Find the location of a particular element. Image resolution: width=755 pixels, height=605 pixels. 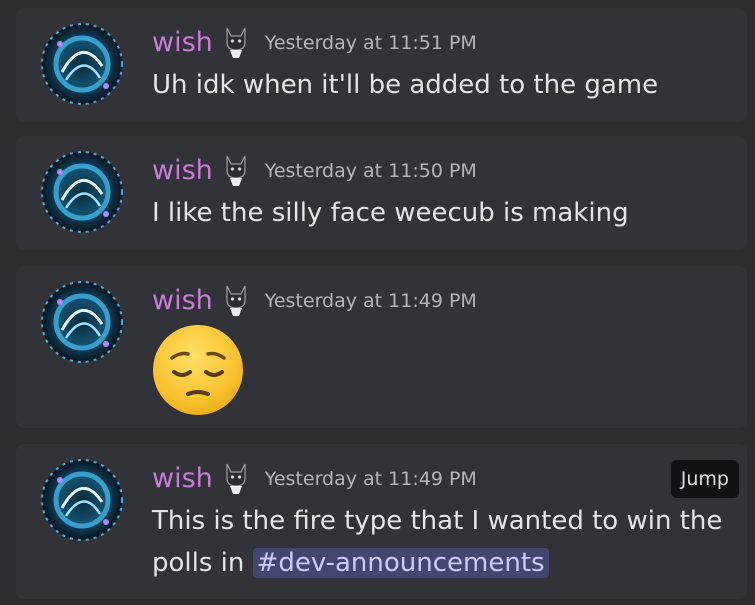

timestamp: Yesterday at 11:50 PM is located at coordinates (370, 171).